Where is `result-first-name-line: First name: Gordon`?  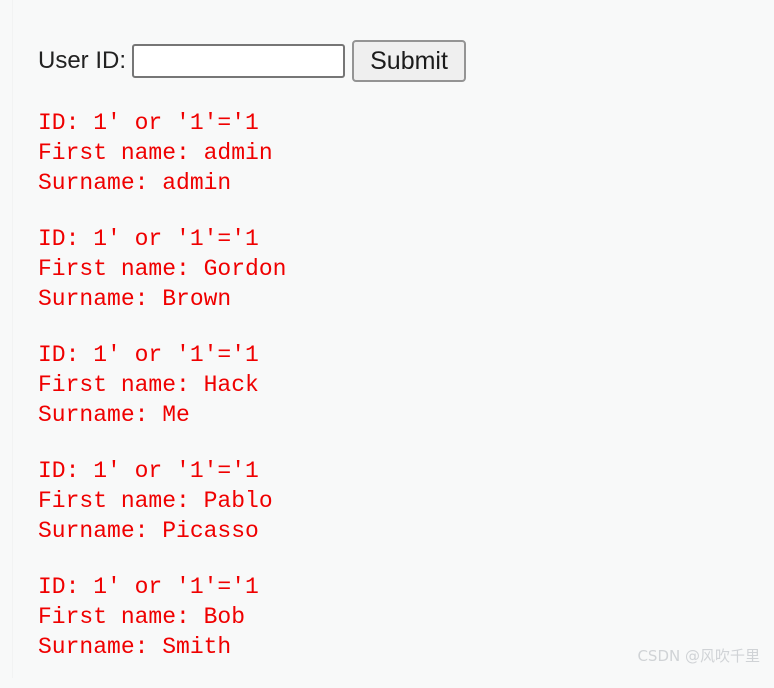
result-first-name-line: First name: Gordon is located at coordinates (162, 269).